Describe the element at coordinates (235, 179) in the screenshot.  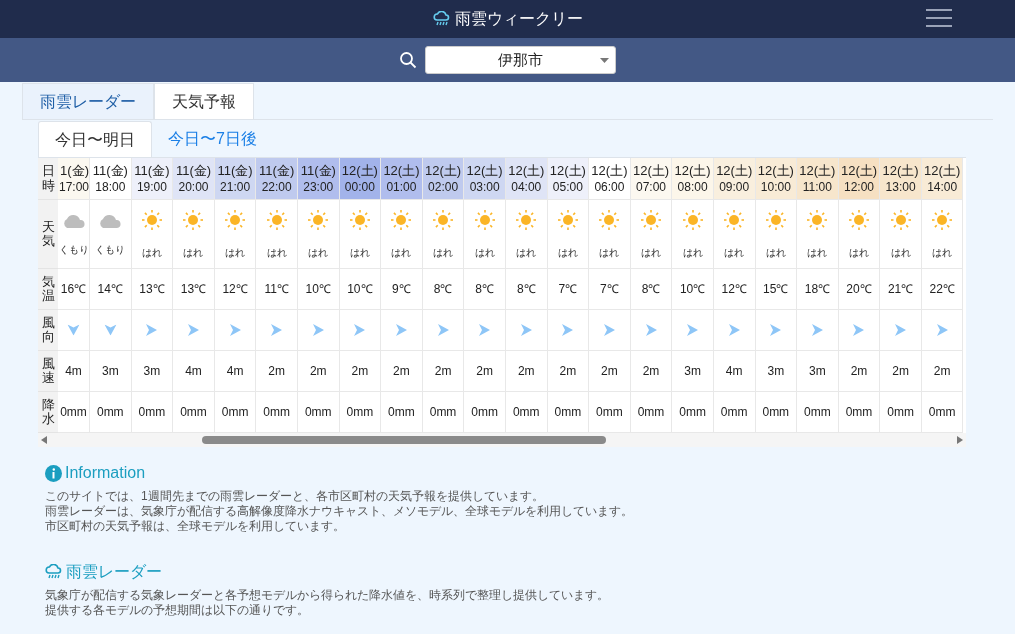
I see `date-time-header: 11(金) 21:00` at that location.